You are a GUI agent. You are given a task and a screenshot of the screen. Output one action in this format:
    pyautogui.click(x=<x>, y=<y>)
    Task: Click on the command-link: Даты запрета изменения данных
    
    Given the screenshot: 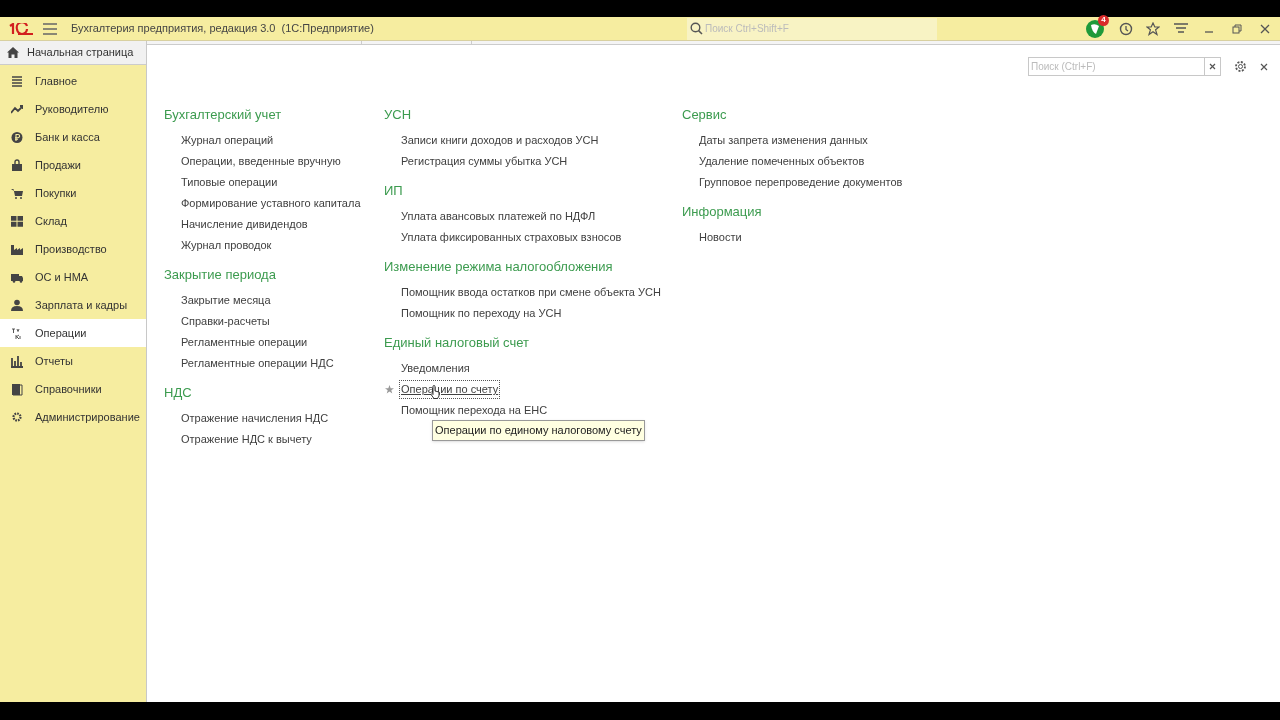 What is the action you would take?
    pyautogui.click(x=783, y=140)
    